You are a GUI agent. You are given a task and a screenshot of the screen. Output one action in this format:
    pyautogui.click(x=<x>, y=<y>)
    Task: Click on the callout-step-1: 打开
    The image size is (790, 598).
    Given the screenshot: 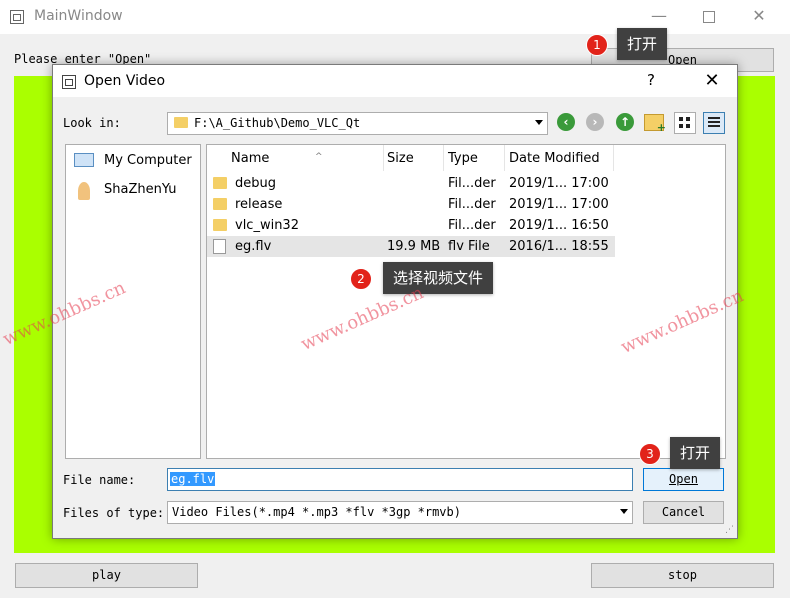 What is the action you would take?
    pyautogui.click(x=642, y=44)
    